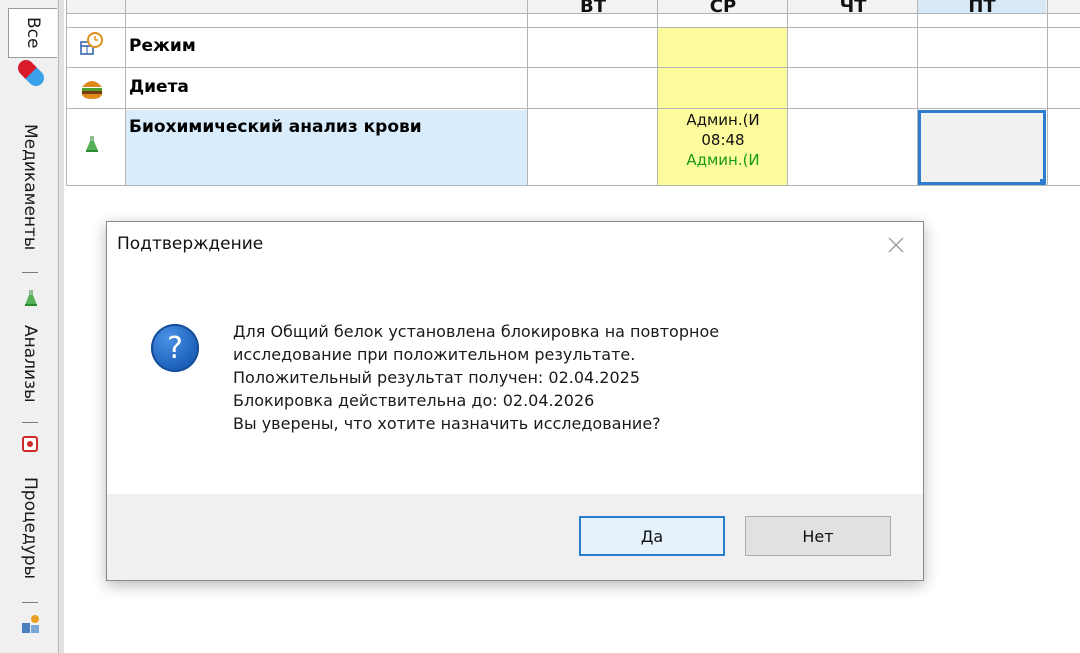  Describe the element at coordinates (414, 400) in the screenshot. I see `message-line: Блокировка действительна до: 02.04.2026` at that location.